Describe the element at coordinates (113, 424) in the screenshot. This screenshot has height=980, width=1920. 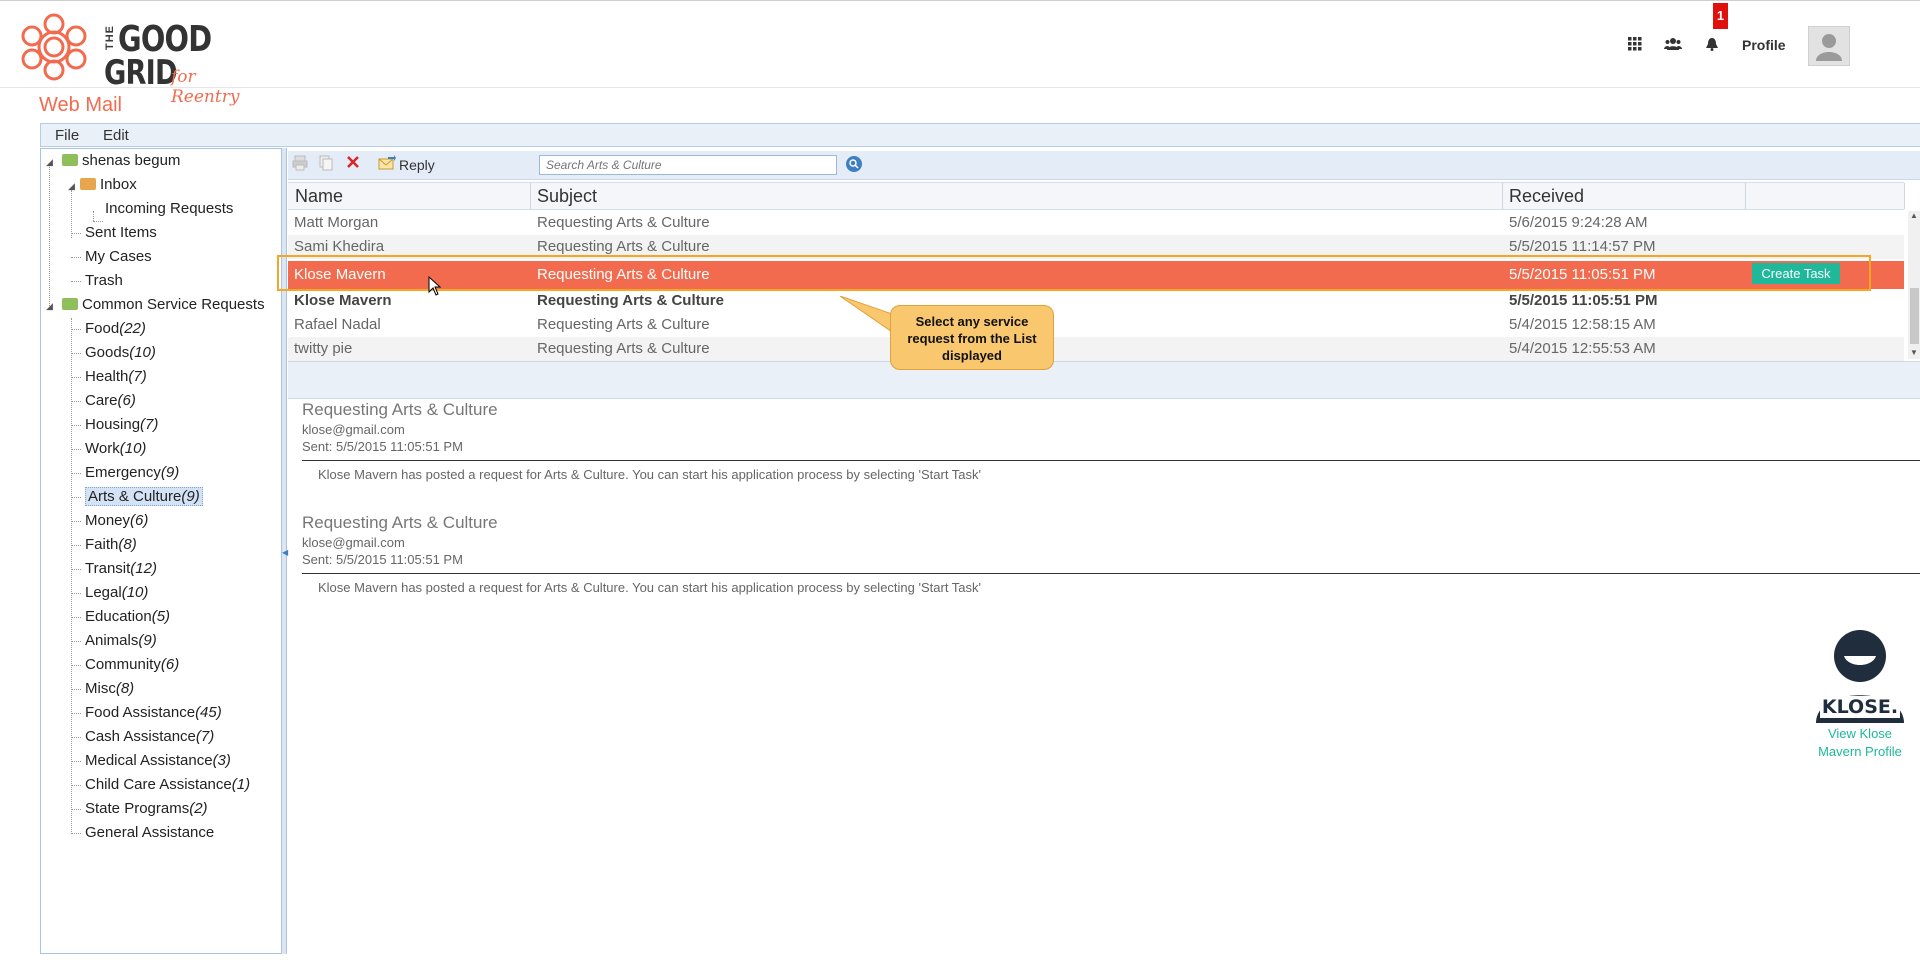
I see `tree-category-name: Housing` at that location.